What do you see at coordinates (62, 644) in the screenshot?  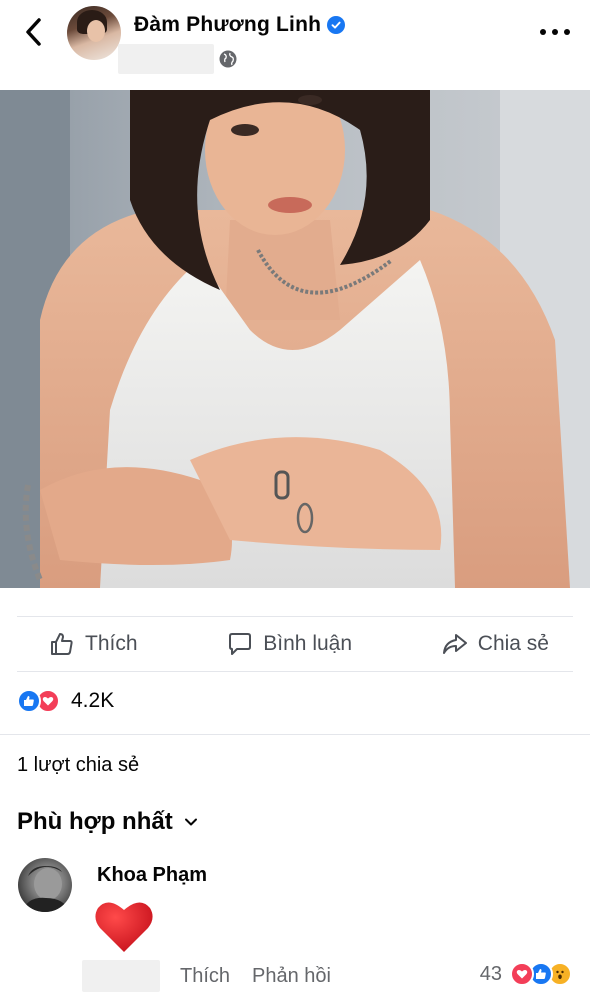 I see `thumbs-up-icon` at bounding box center [62, 644].